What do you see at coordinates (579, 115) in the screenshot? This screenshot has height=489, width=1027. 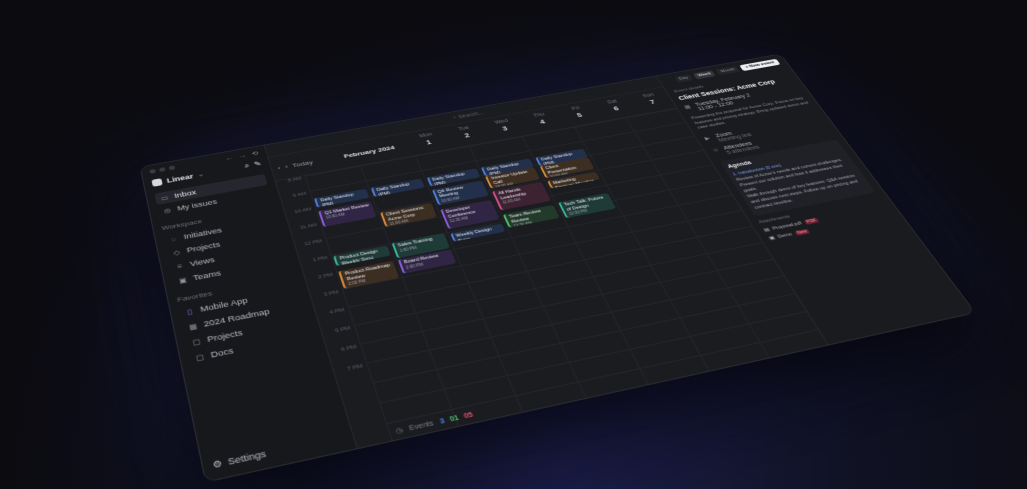 I see `day-number: 5` at bounding box center [579, 115].